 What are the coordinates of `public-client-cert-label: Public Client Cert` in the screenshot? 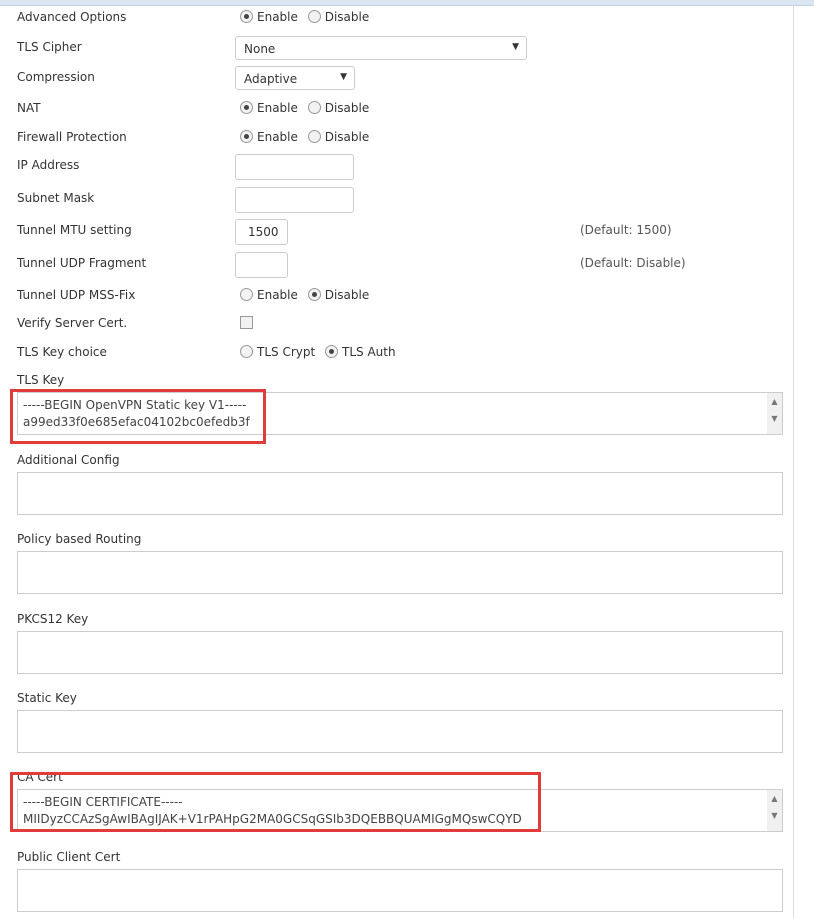 It's located at (69, 857).